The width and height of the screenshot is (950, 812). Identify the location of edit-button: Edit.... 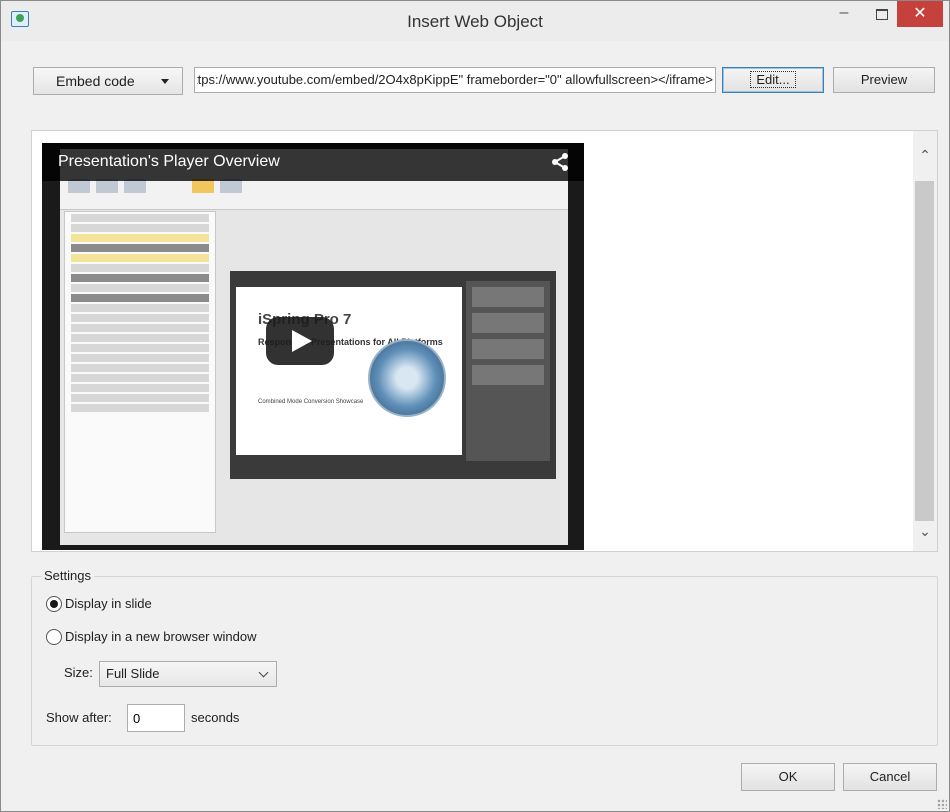
(773, 80).